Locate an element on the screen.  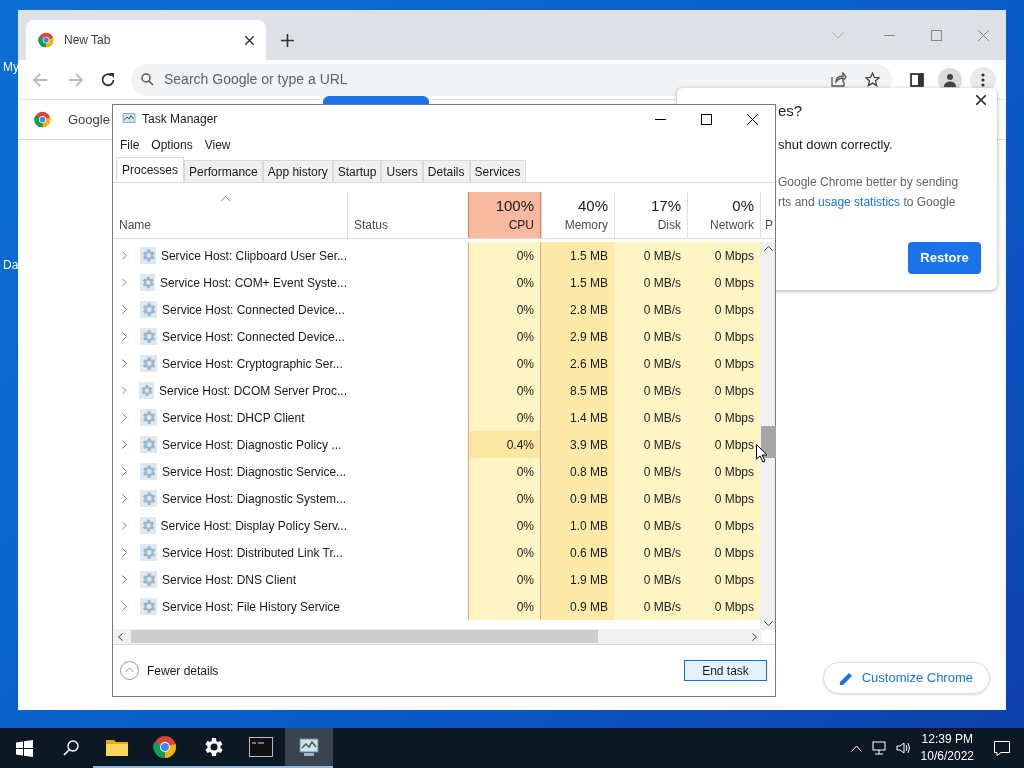
process-row: Service Host: Diagnostic System... 0% 0.9 MB 0 MB/s 0 Mbps is located at coordinates (436, 498).